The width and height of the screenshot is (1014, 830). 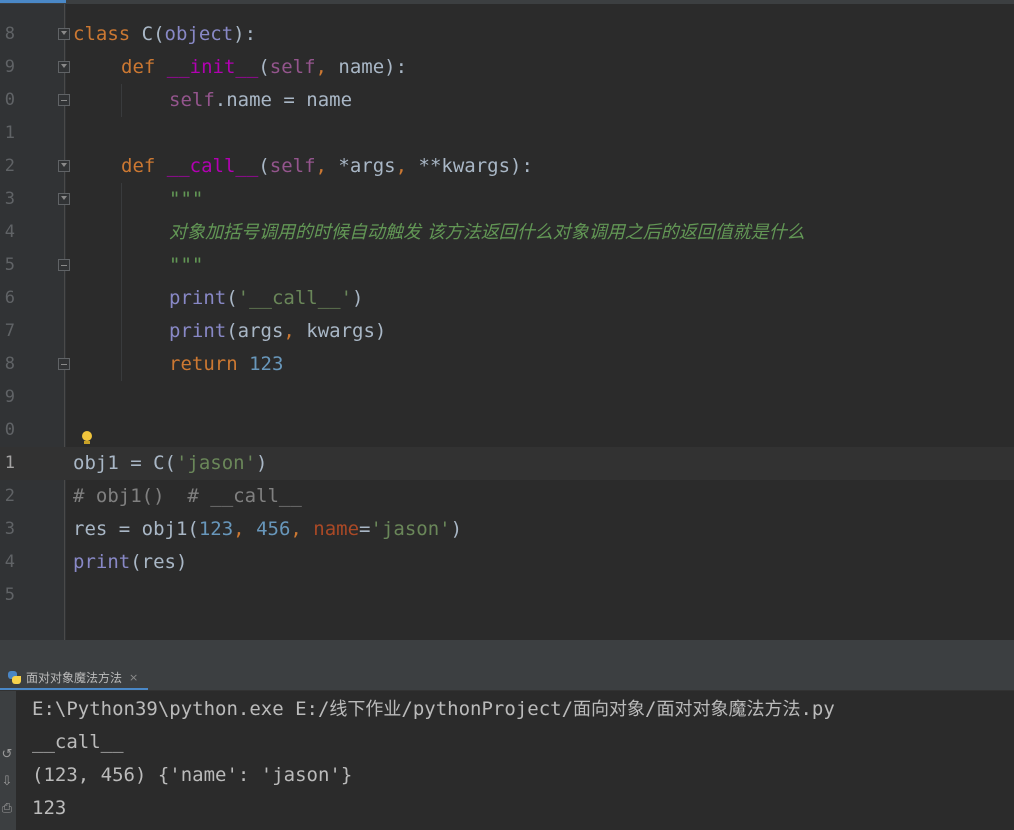 I want to click on code-line: 4 对象加括号调用的时候自动触发 该方法返回什么对象调用之后的返回值就是什么, so click(x=507, y=232).